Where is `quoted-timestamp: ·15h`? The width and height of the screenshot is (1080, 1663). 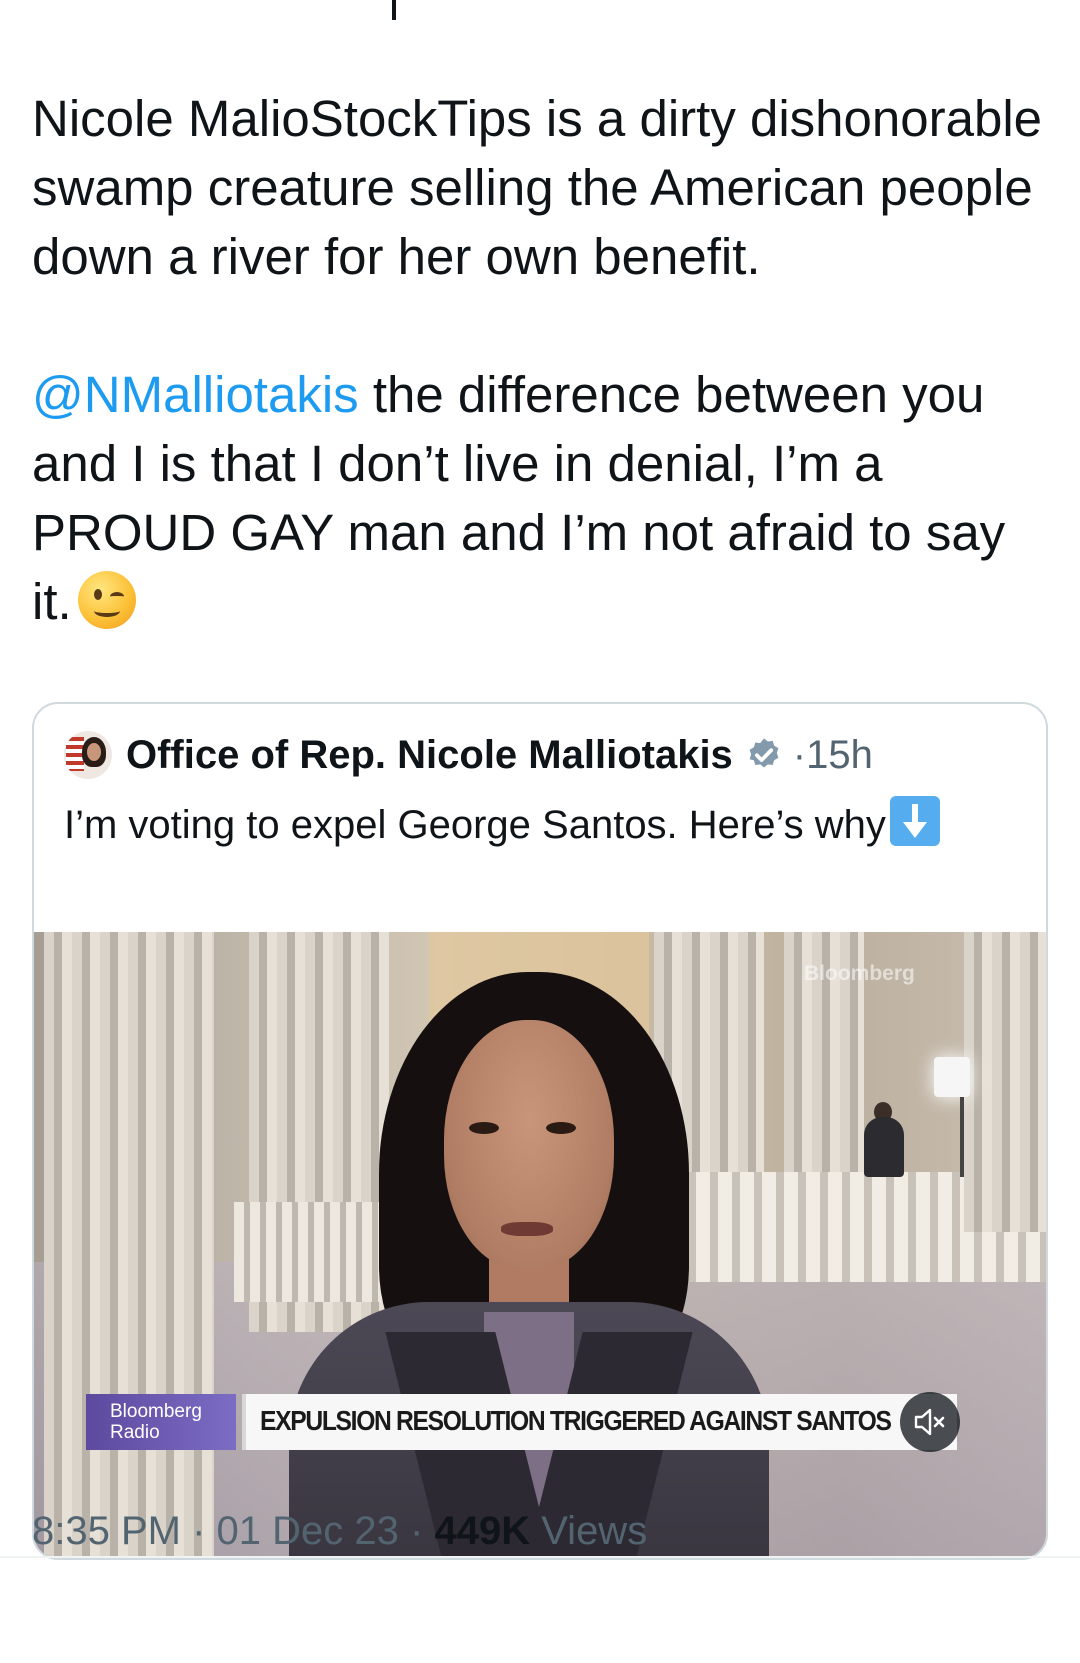
quoted-timestamp: ·15h is located at coordinates (833, 755).